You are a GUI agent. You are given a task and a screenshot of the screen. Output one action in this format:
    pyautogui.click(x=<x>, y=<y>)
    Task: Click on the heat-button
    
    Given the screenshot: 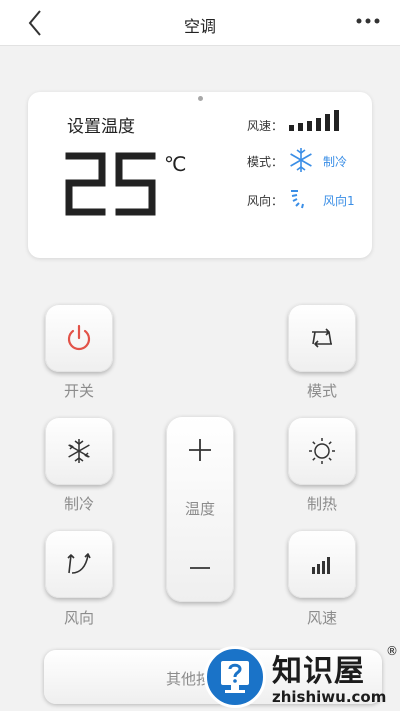 What is the action you would take?
    pyautogui.click(x=322, y=451)
    